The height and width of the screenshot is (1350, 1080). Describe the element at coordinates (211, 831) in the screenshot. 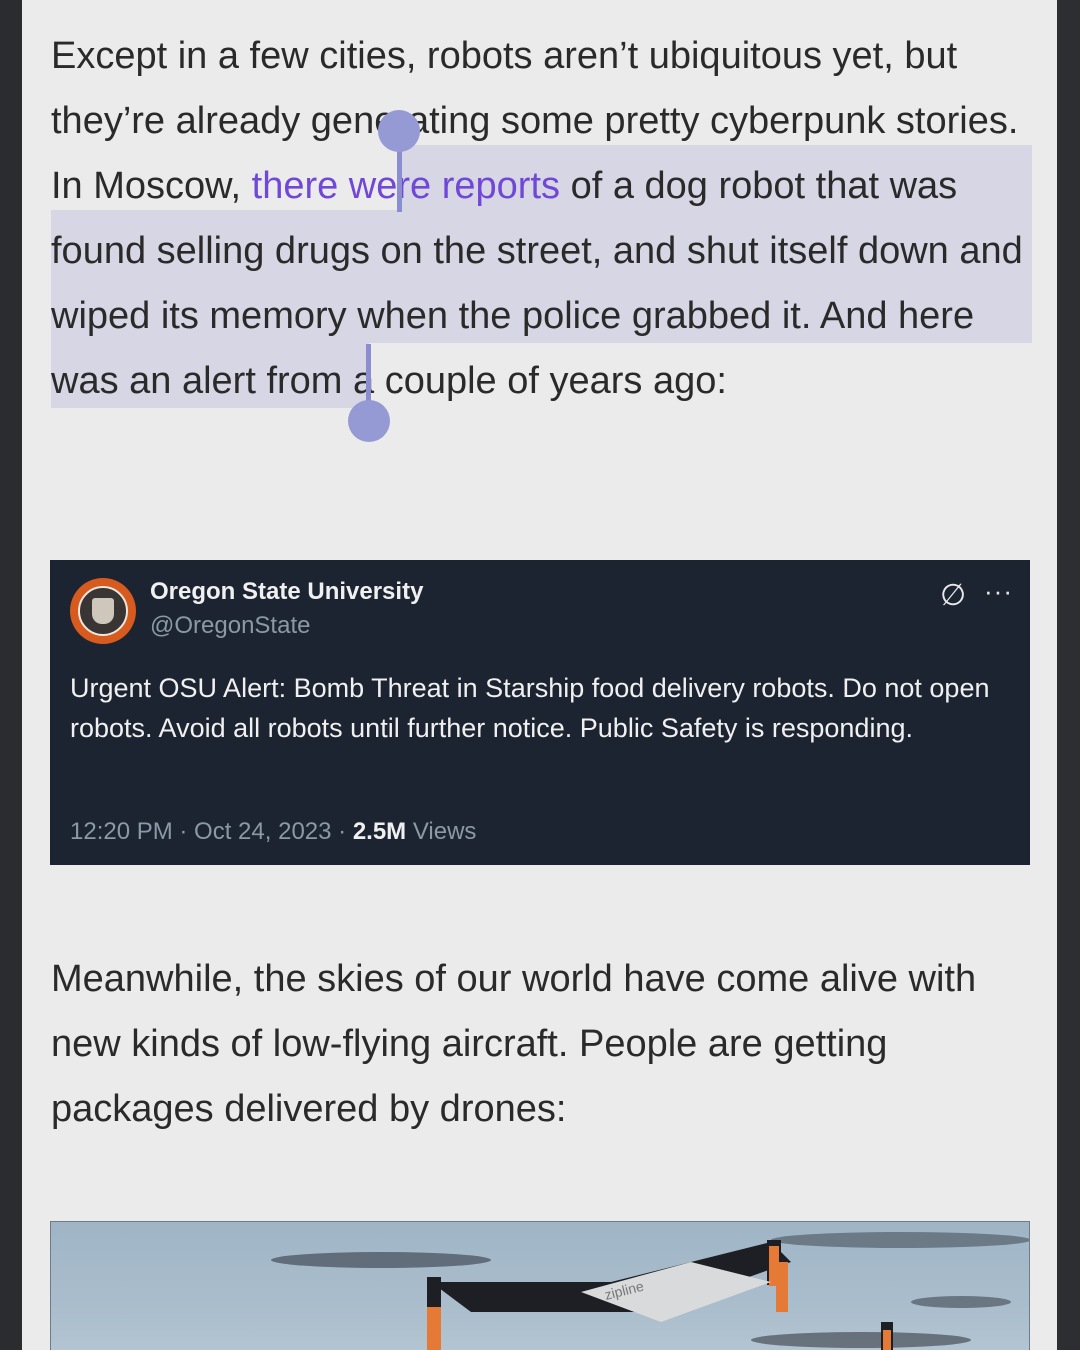

I see `tweet-timestamp: 12:20 PM · Oct 24, 2023 ·` at that location.